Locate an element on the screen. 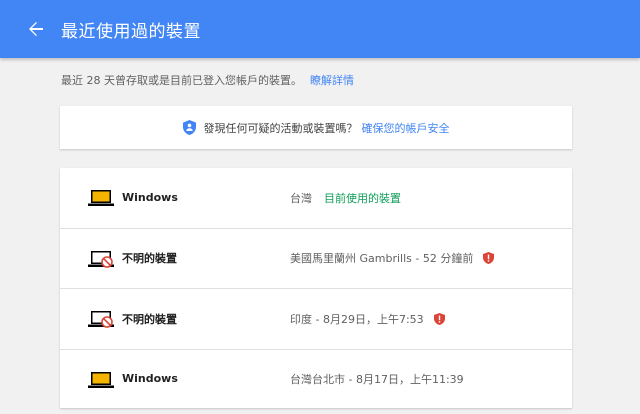  device-location-text: 印度 - 8月29日，上午7:53 is located at coordinates (357, 319).